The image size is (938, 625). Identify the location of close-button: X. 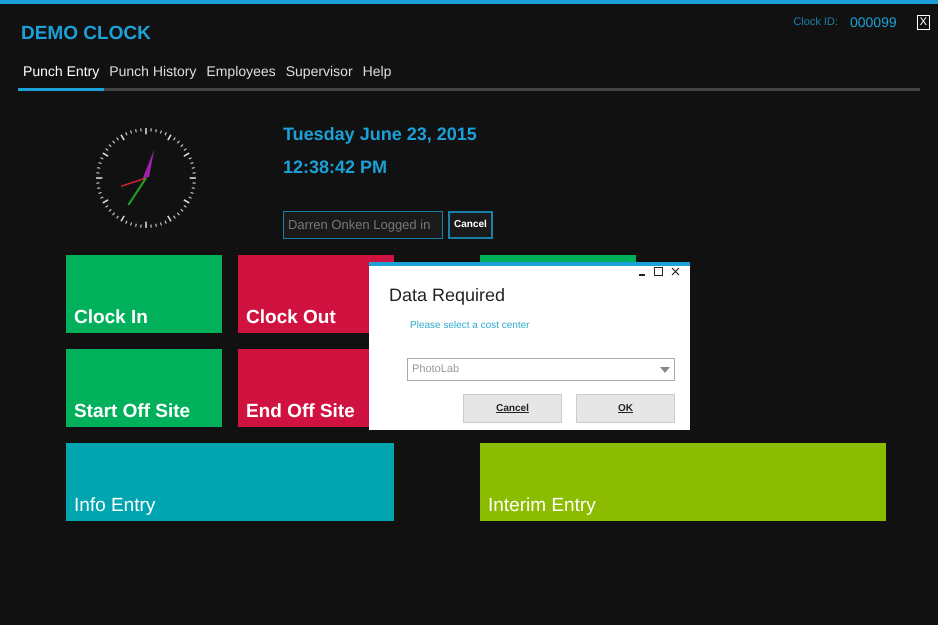
(923, 22).